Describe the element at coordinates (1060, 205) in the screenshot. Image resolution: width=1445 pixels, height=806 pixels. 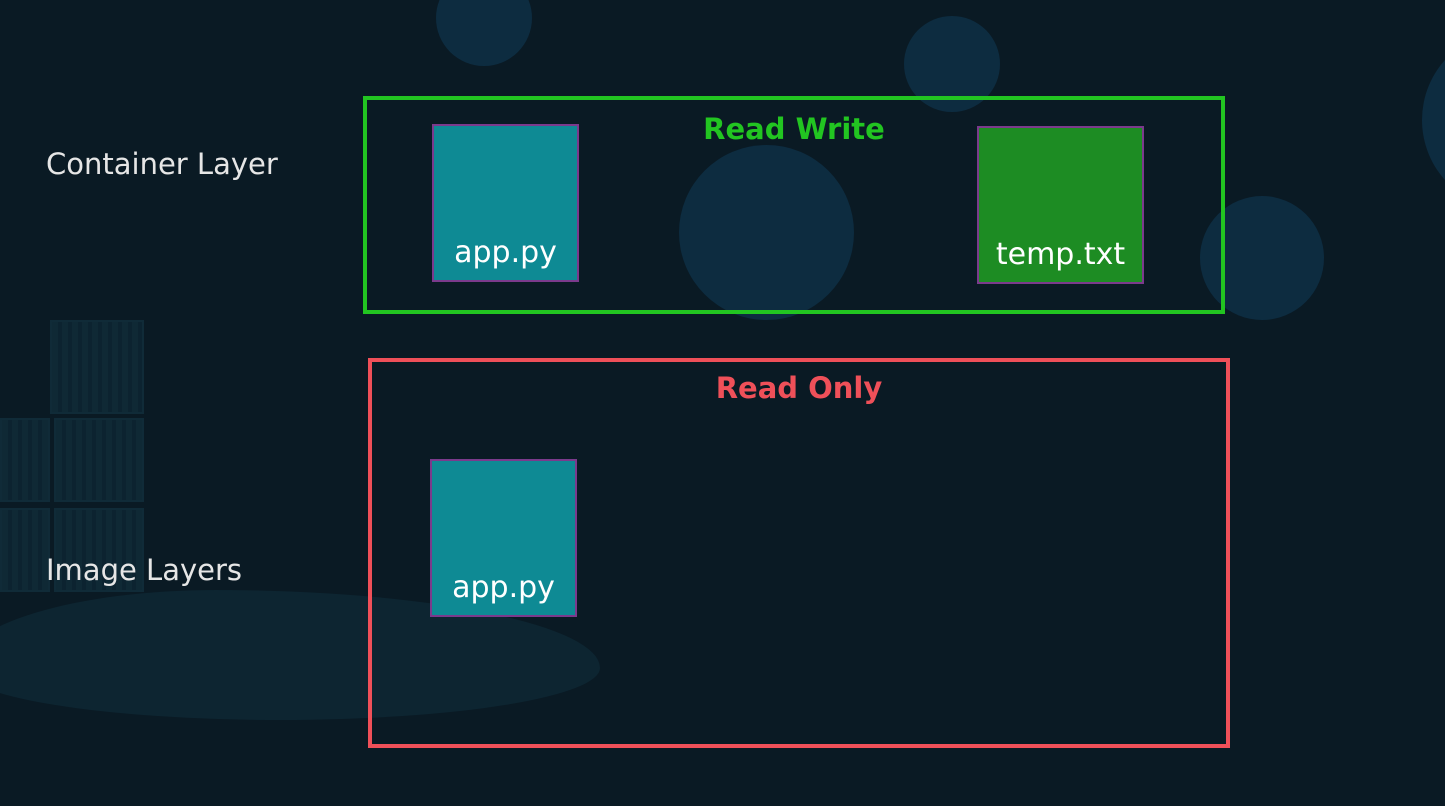
I see `file-temp-txt: temp.txt` at that location.